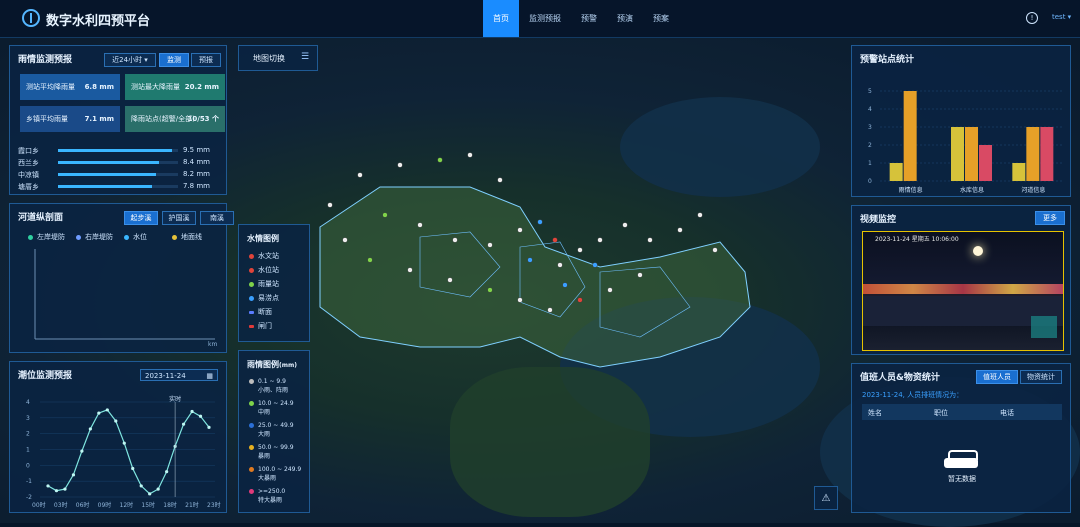 The image size is (1080, 527). Describe the element at coordinates (1041, 377) in the screenshot. I see `duty-tab-1: 物资统计` at that location.